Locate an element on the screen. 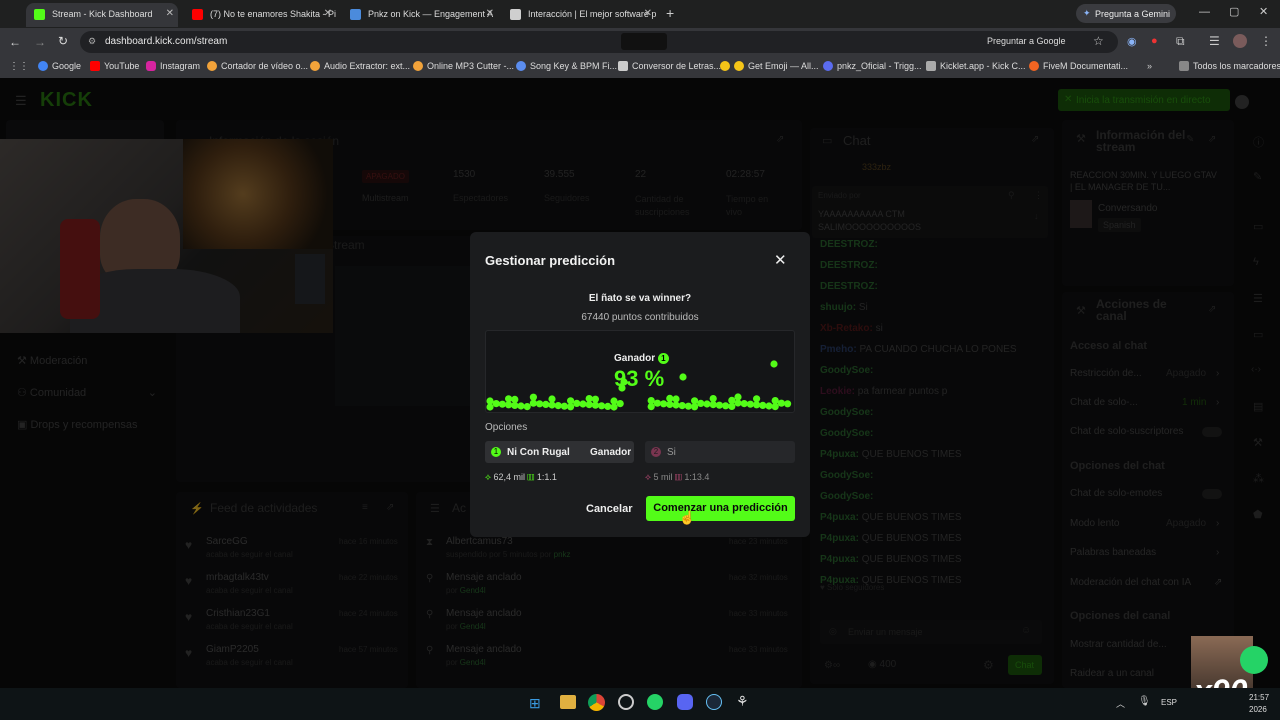  tab-engagement: Pnkz on Kick — Engagement A ✕ is located at coordinates (420, 15).